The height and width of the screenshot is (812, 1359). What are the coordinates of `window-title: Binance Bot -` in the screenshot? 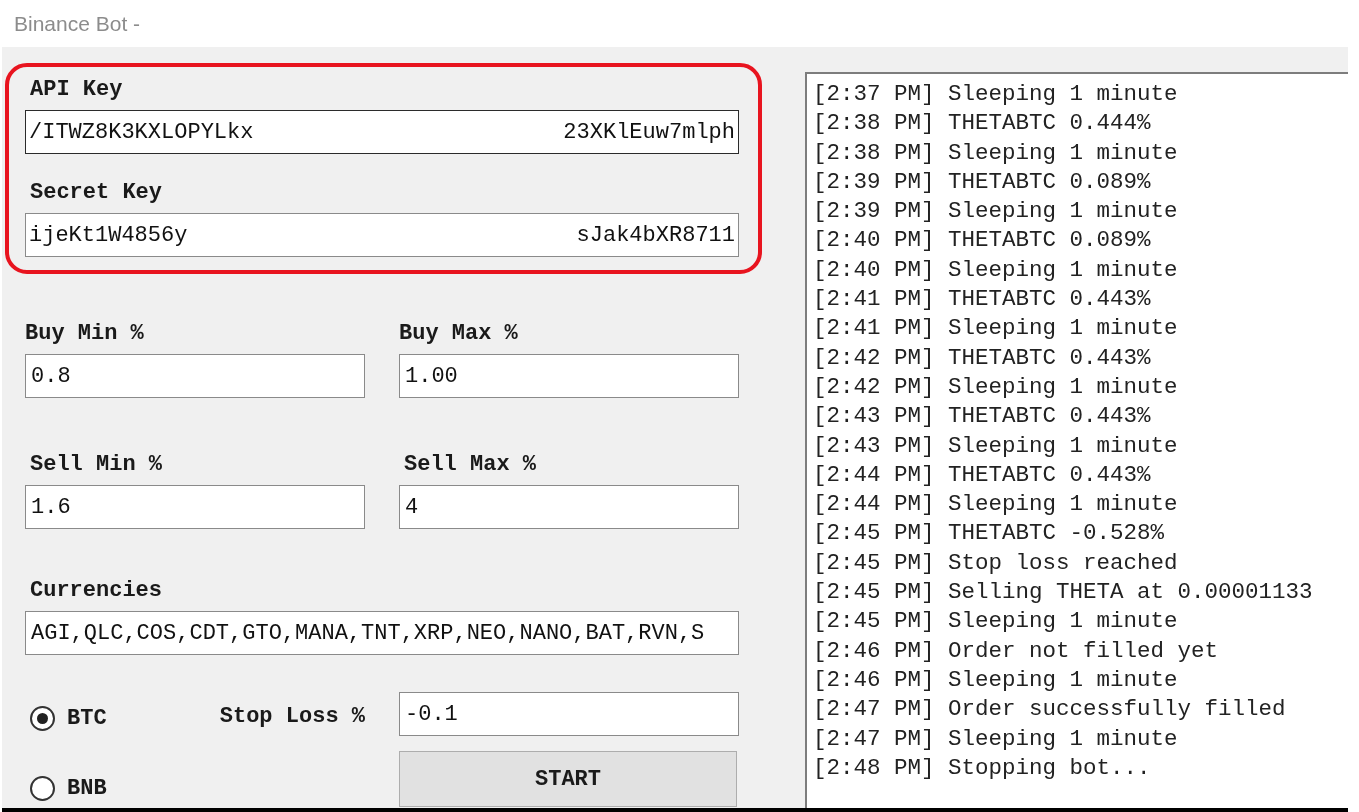 It's located at (77, 23).